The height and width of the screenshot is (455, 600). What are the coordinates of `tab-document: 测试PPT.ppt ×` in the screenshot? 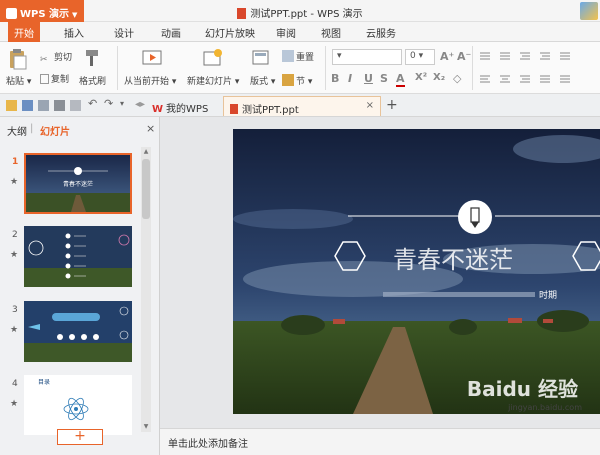 It's located at (302, 106).